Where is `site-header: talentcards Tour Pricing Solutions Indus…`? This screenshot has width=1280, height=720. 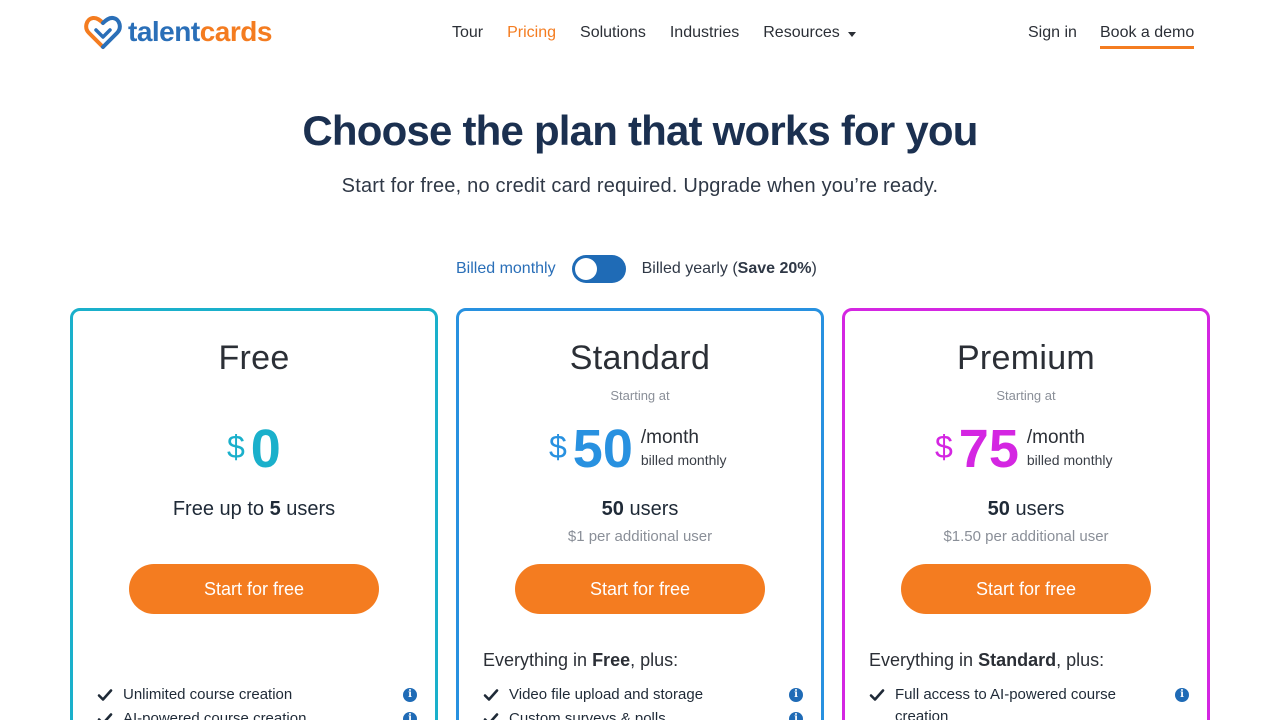
site-header: talentcards Tour Pricing Solutions Indus… is located at coordinates (640, 34).